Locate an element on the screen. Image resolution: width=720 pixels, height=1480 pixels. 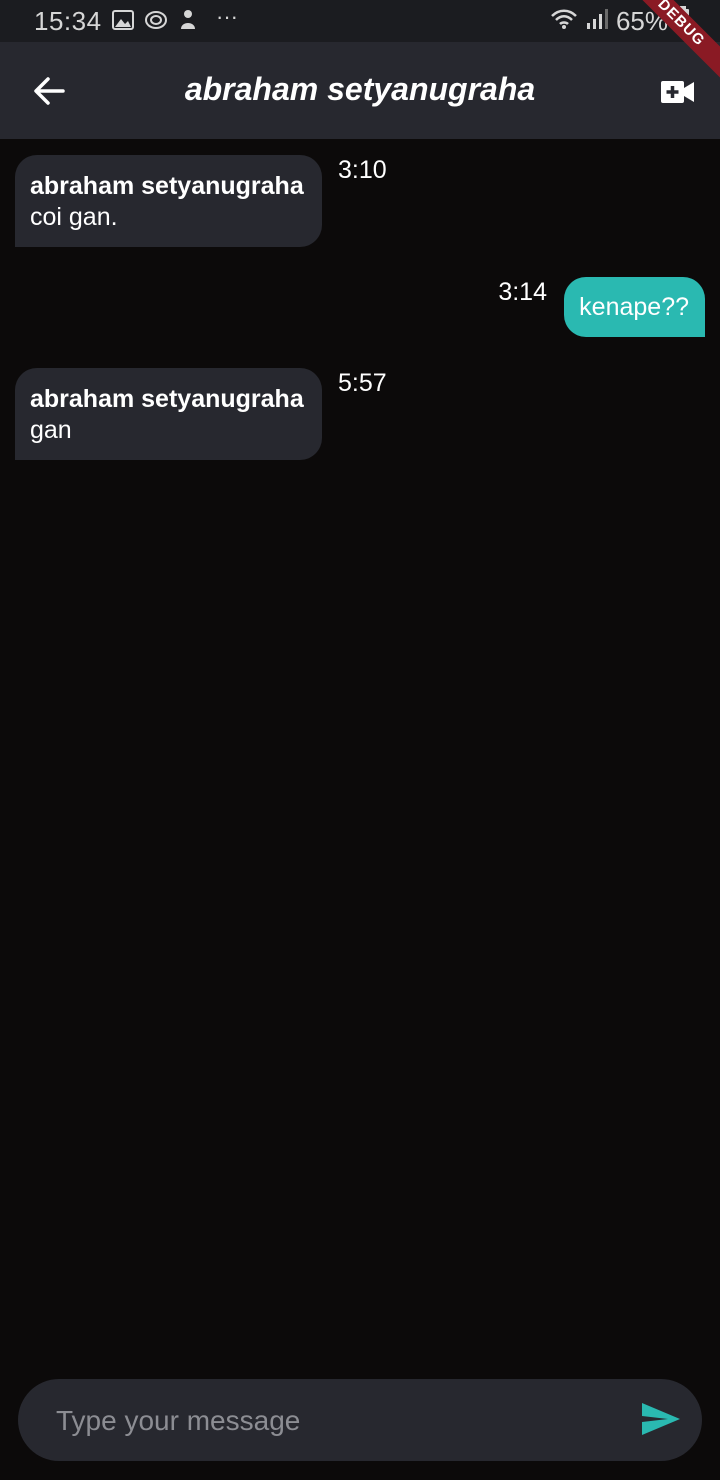
send-icon is located at coordinates (661, 1419).